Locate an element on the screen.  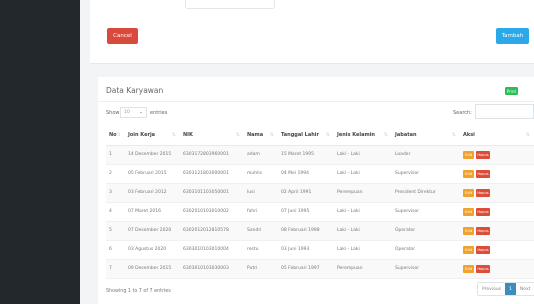
cell-join-kerja: 07 Desember 2020 is located at coordinates (152, 231).